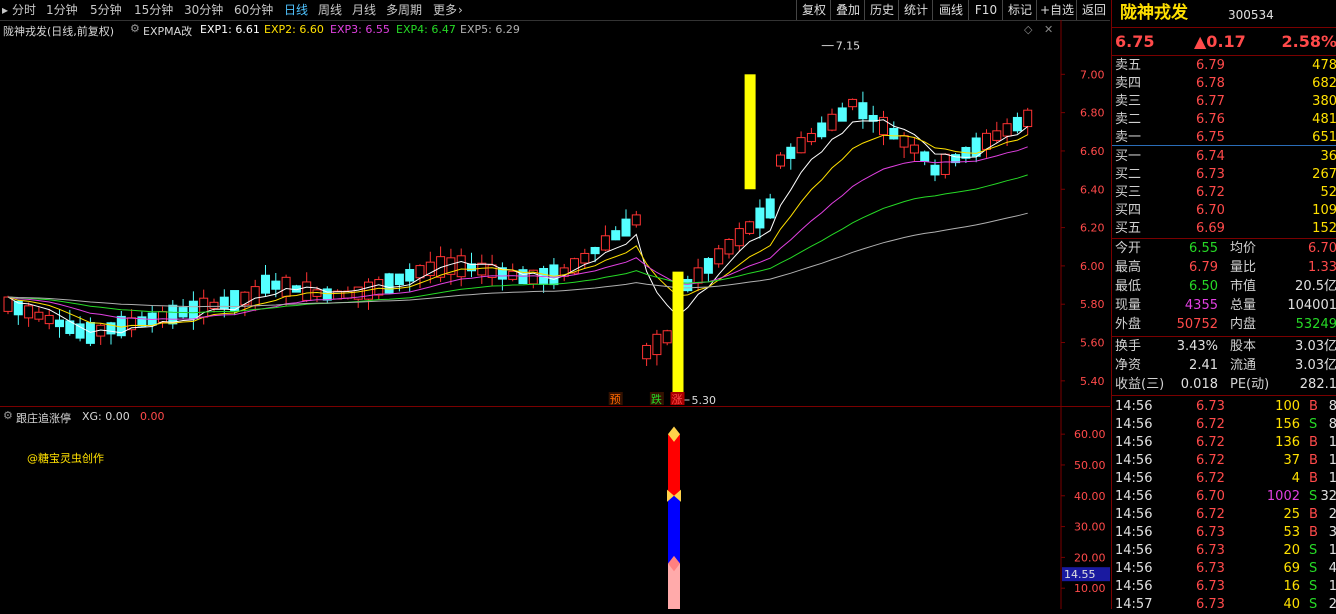 The width and height of the screenshot is (1336, 614). Describe the element at coordinates (135, 28) in the screenshot. I see `indicator-settings-icon: ⚙` at that location.